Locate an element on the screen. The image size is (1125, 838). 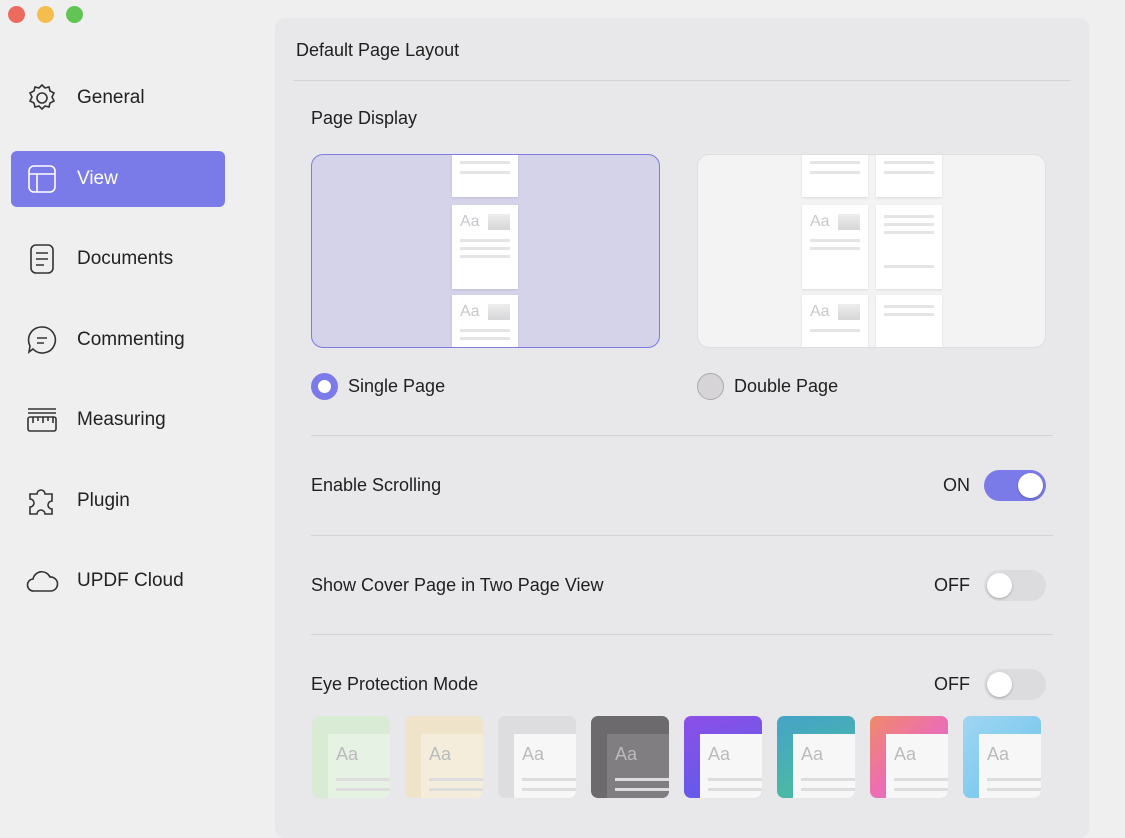
sidebar-item-general: General is located at coordinates (118, 98).